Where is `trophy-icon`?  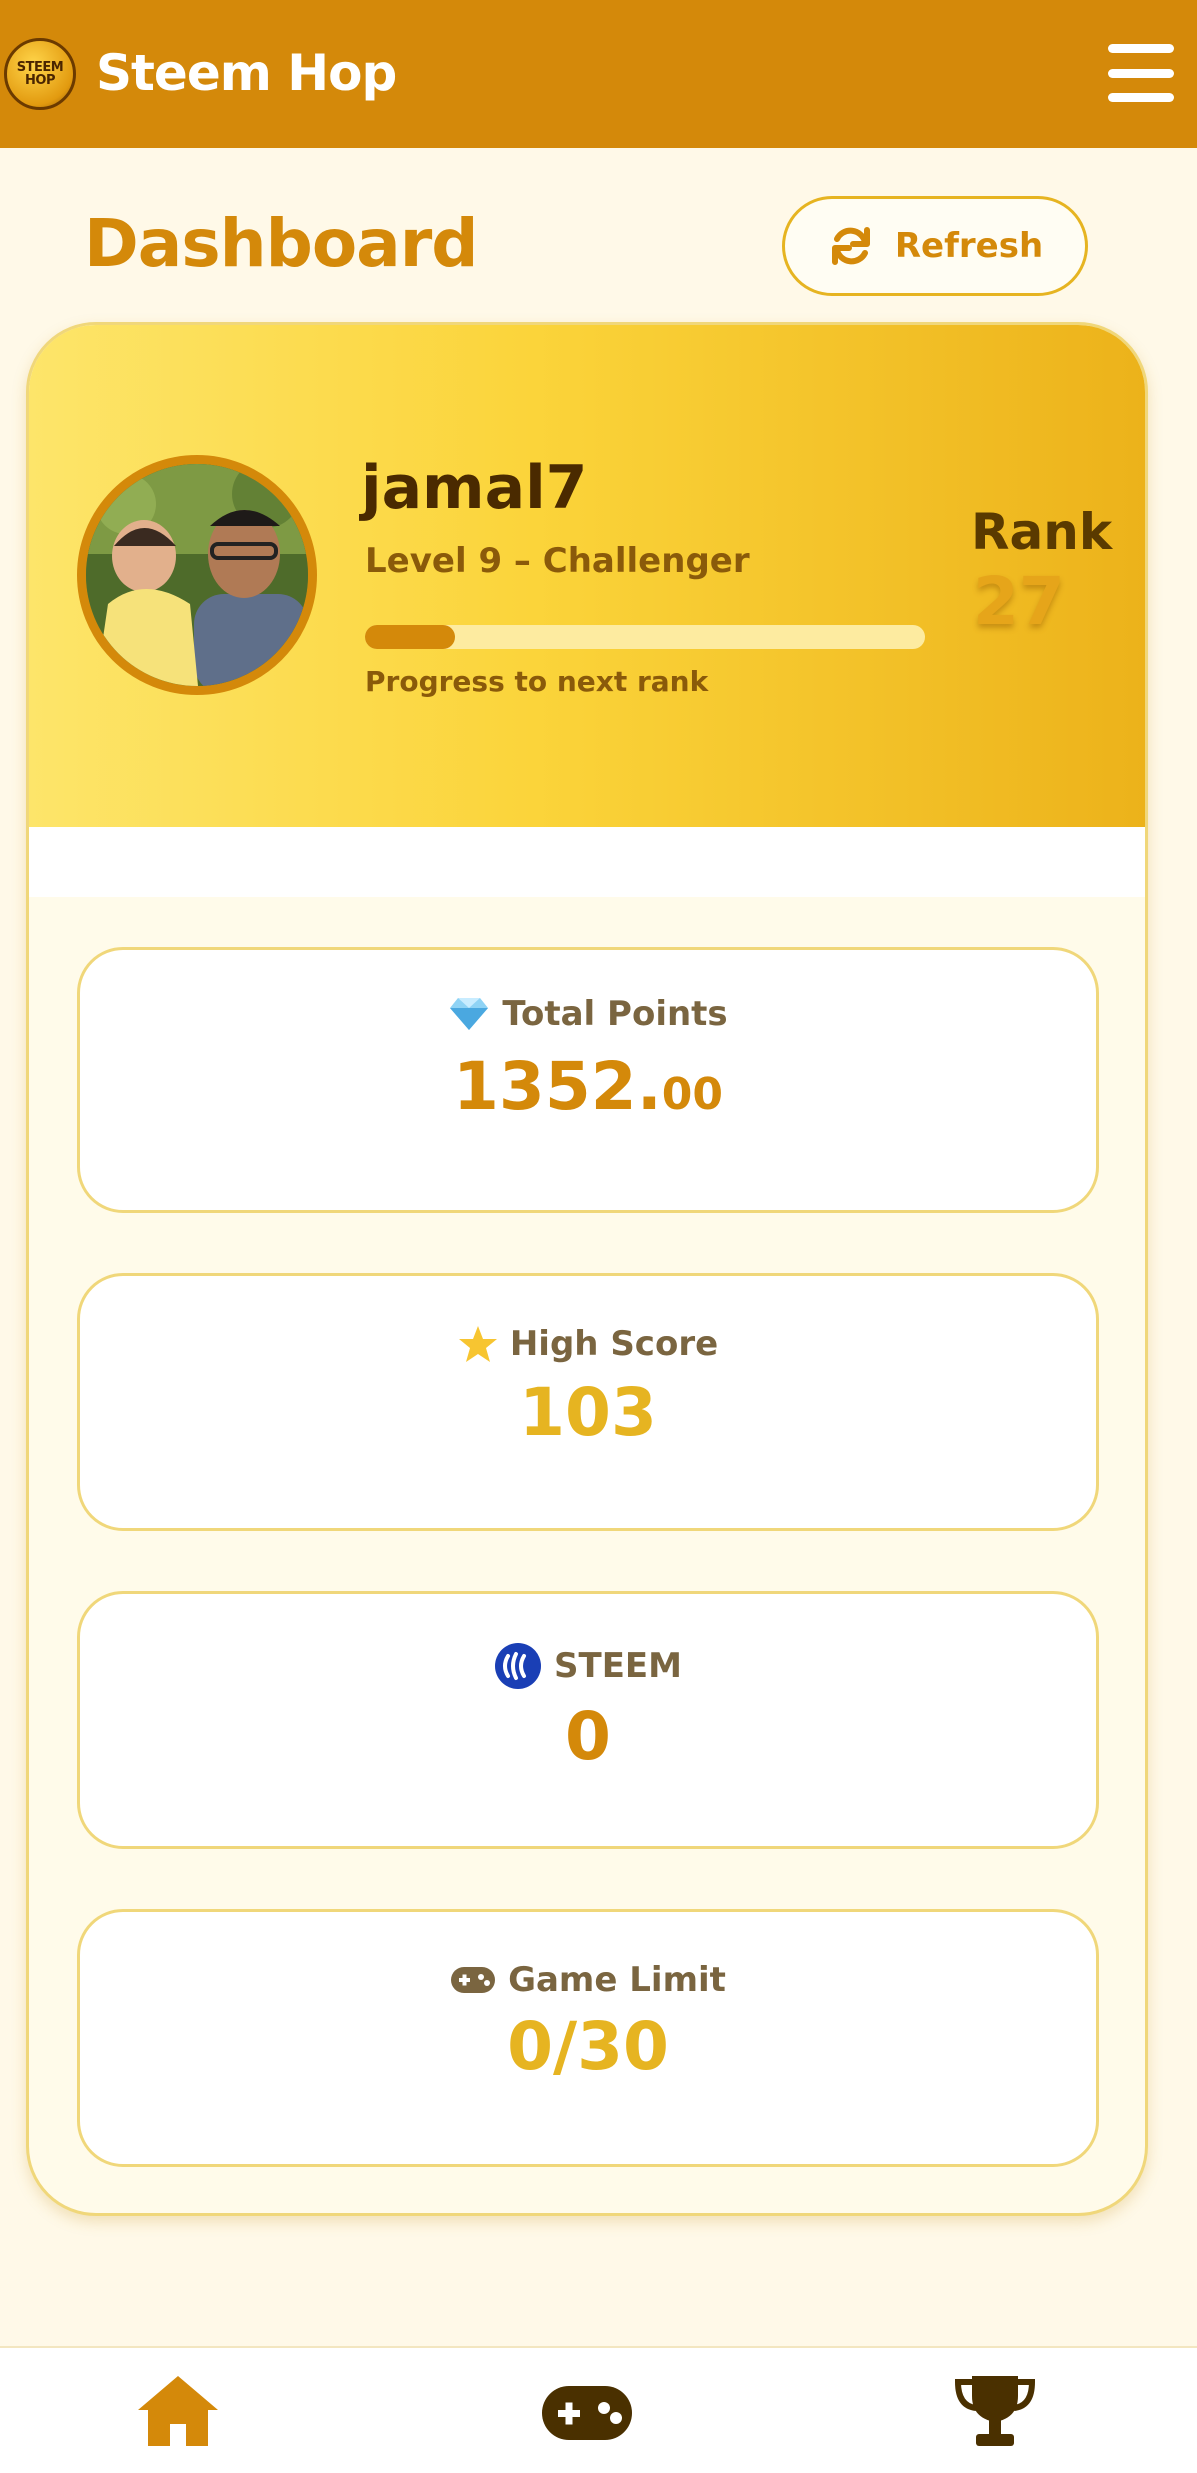
trophy-icon is located at coordinates (995, 2411).